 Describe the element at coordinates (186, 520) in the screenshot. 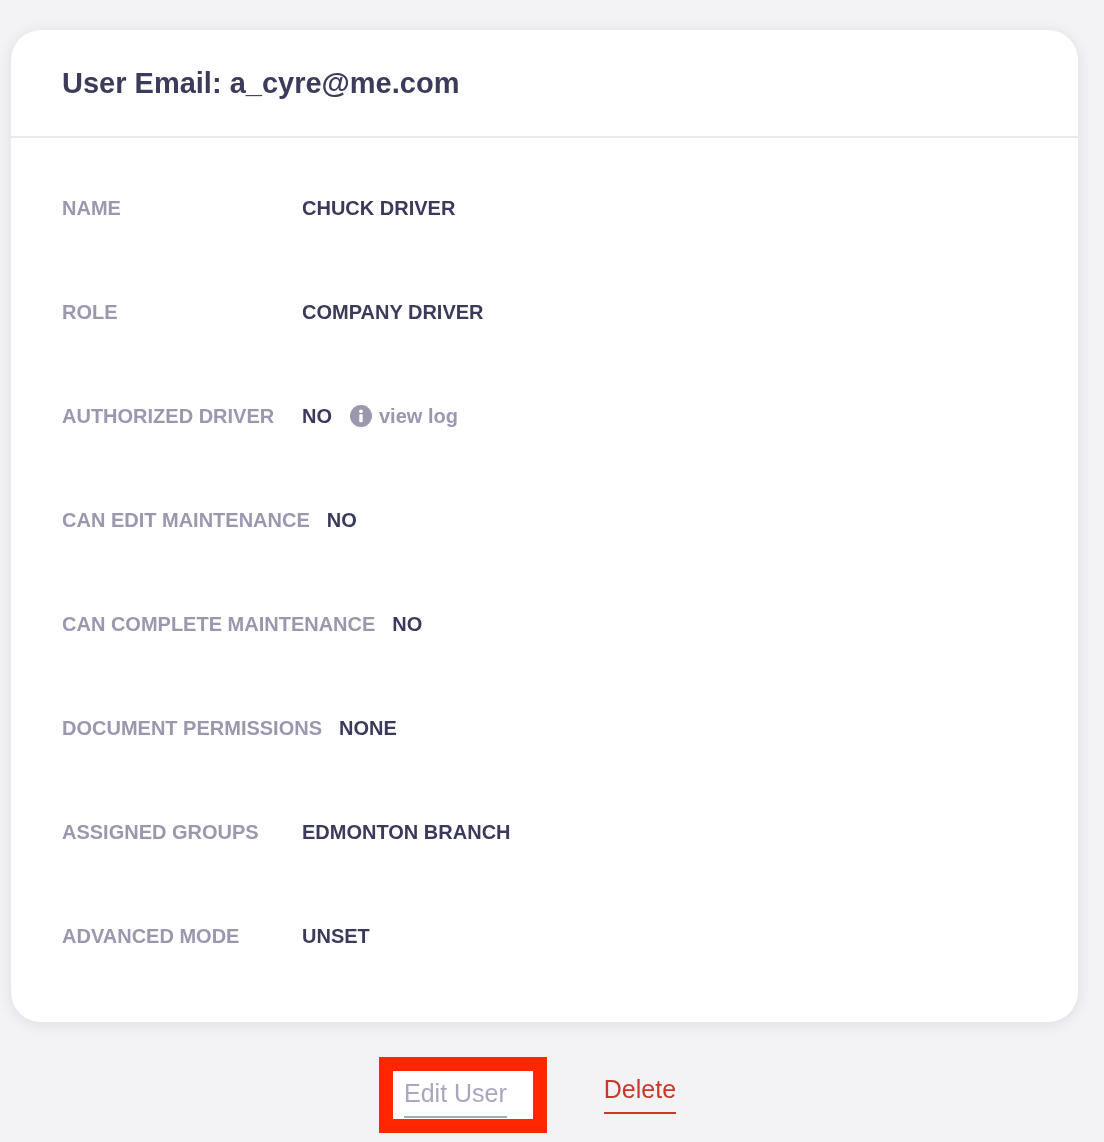

I see `field-label: CAN EDIT MAINTENANCE` at that location.